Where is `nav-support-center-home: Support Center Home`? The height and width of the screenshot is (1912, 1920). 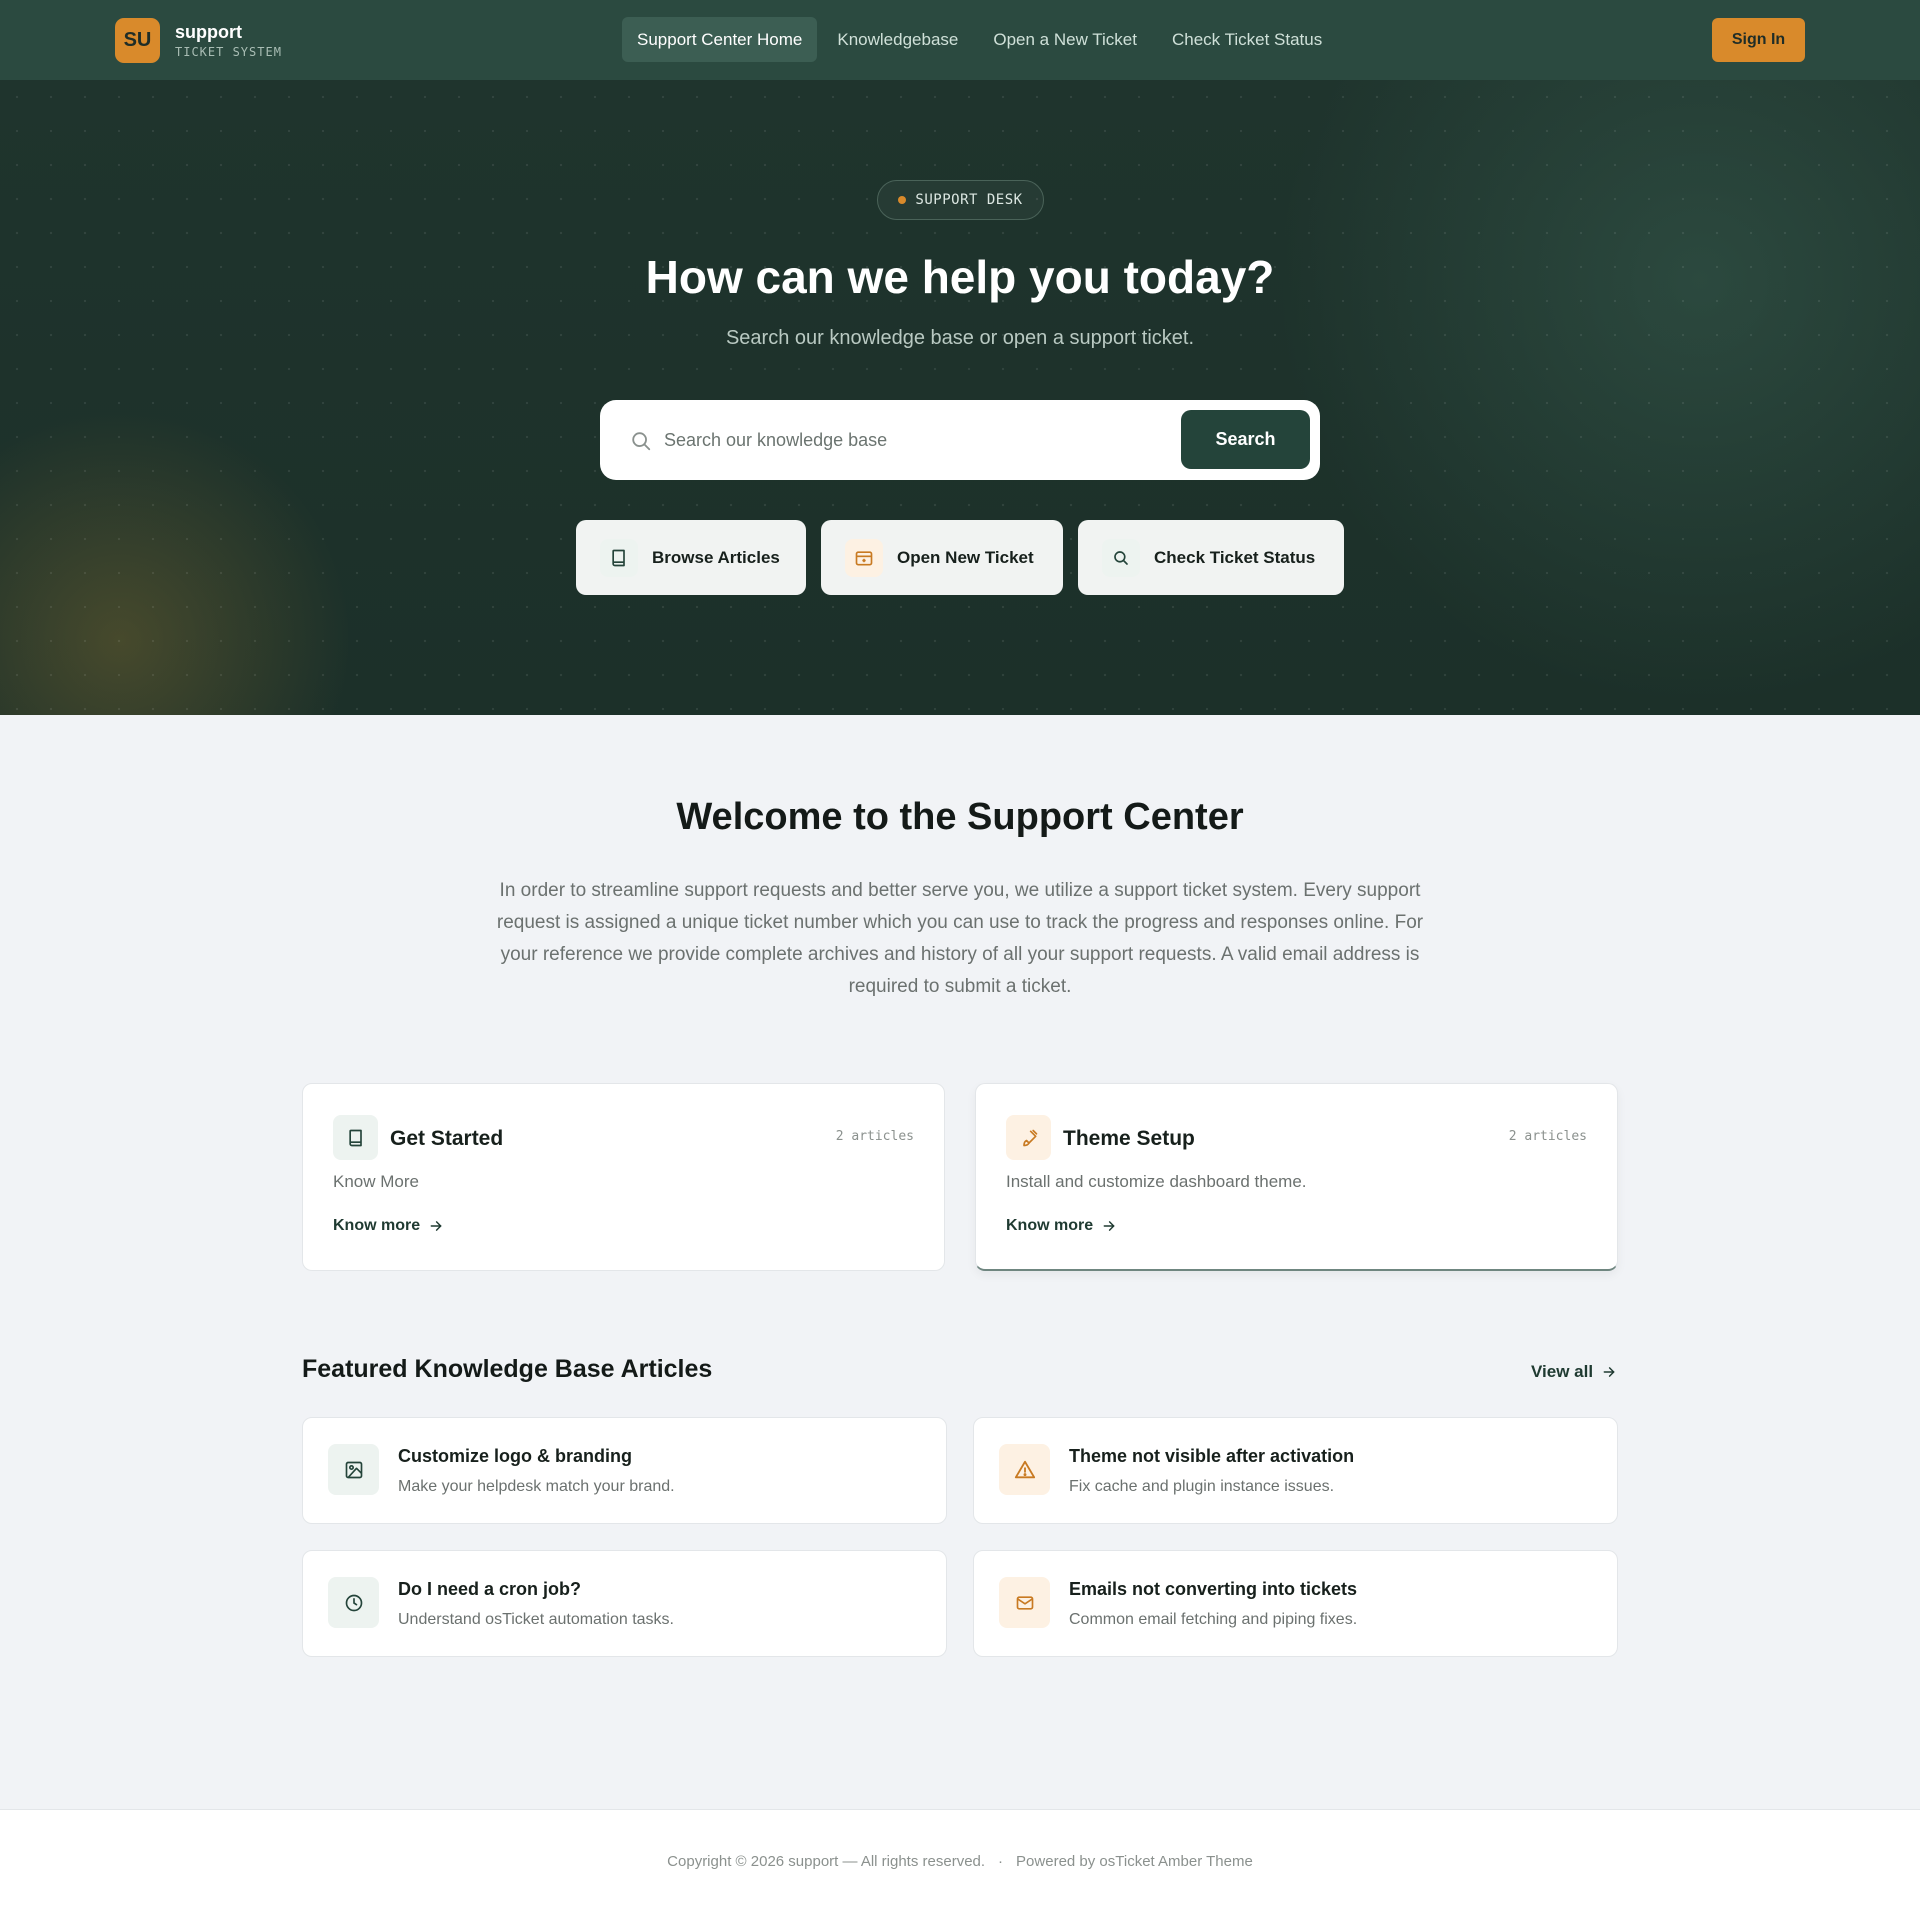
nav-support-center-home: Support Center Home is located at coordinates (720, 39).